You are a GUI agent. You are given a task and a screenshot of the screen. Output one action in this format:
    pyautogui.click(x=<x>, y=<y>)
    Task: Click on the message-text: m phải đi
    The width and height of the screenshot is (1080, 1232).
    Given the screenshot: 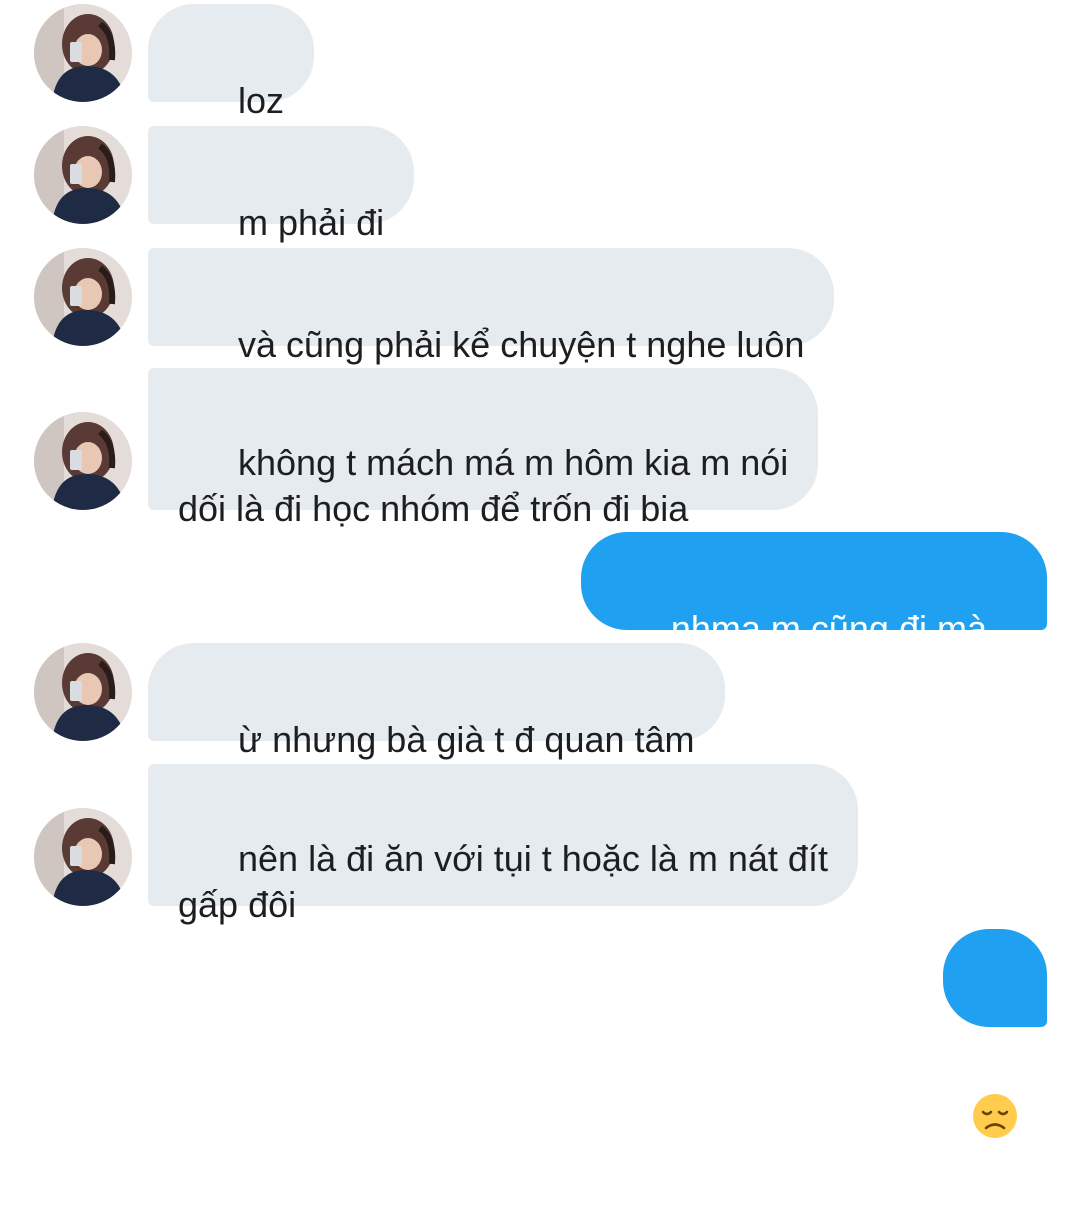 What is the action you would take?
    pyautogui.click(x=311, y=222)
    